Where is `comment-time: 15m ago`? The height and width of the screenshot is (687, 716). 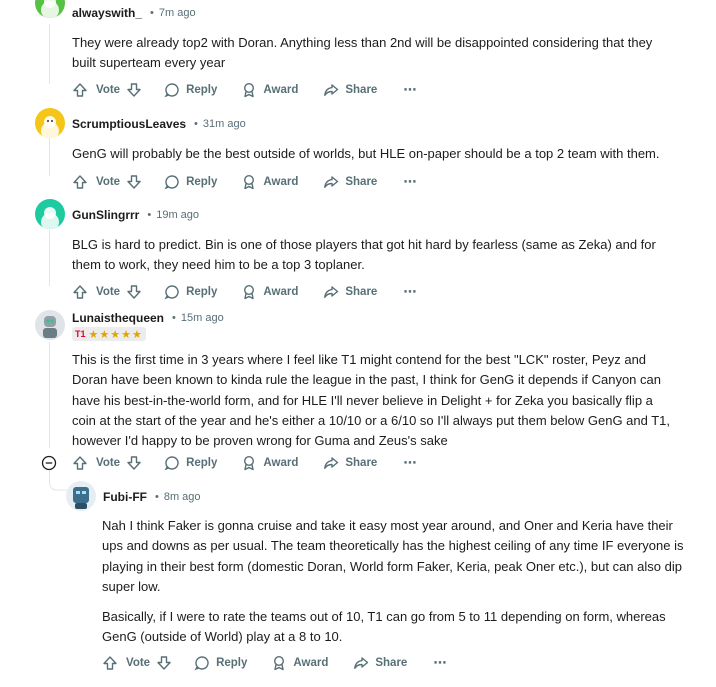 comment-time: 15m ago is located at coordinates (202, 318).